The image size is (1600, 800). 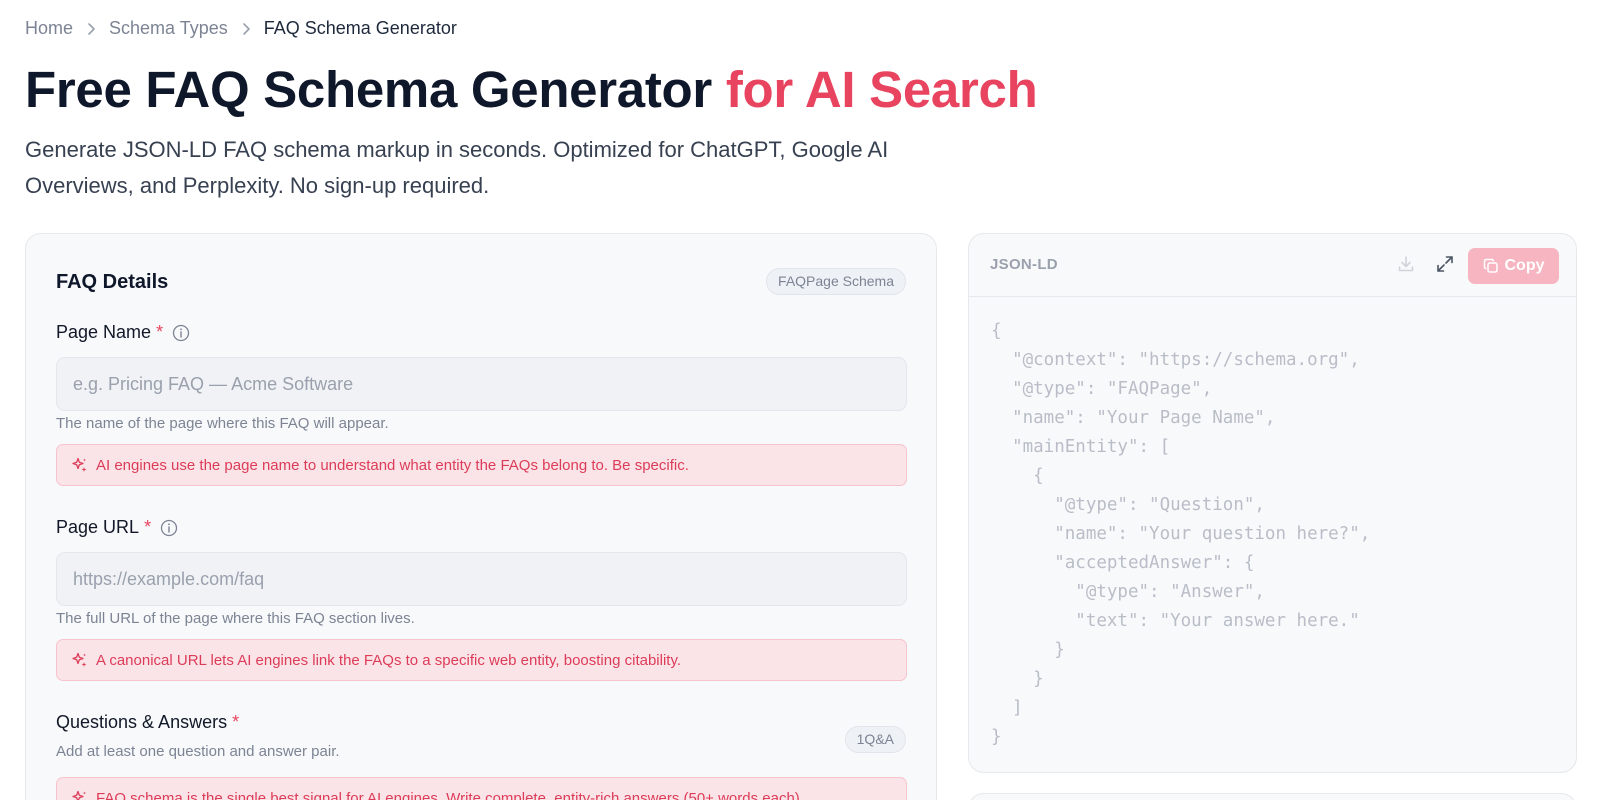 I want to click on qa-label: Questions & Answers *, so click(x=147, y=722).